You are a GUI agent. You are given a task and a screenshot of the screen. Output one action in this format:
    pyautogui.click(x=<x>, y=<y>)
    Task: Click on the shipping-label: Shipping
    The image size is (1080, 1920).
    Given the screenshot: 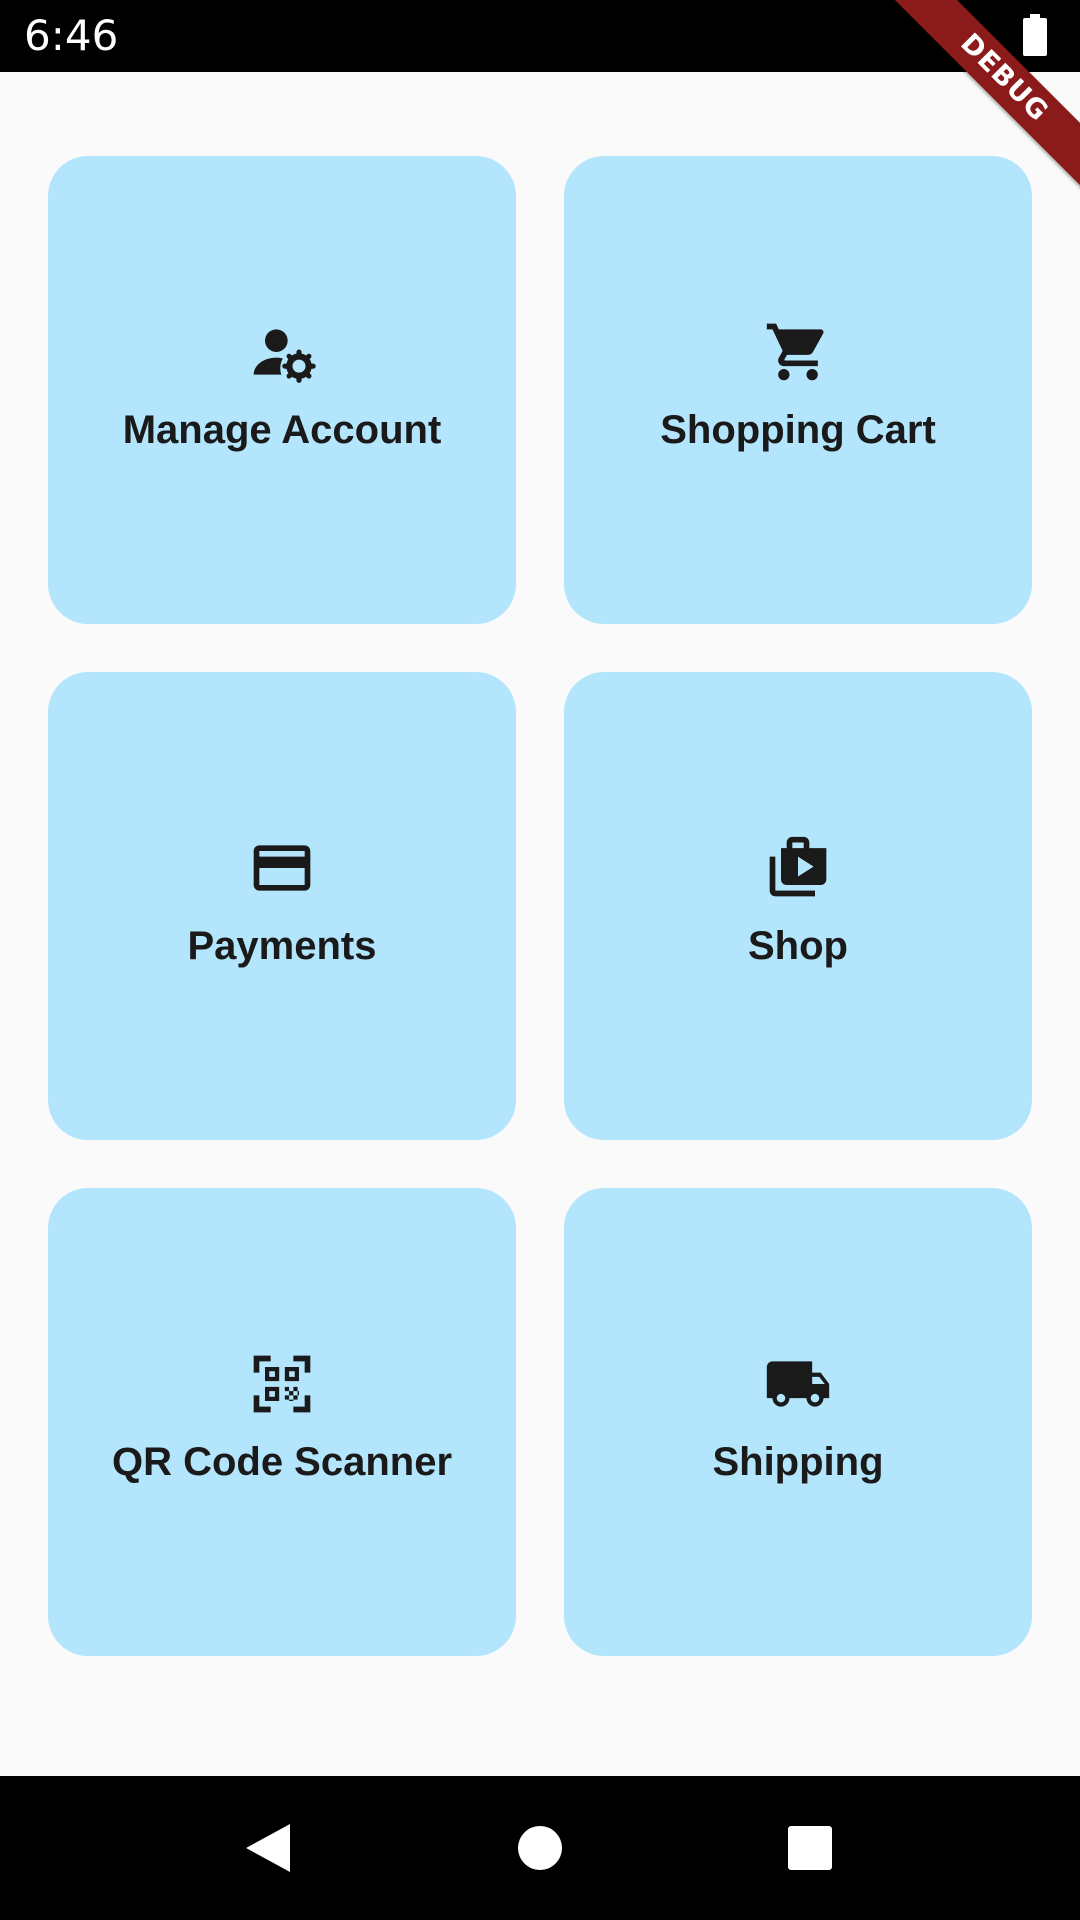 What is the action you would take?
    pyautogui.click(x=798, y=1462)
    